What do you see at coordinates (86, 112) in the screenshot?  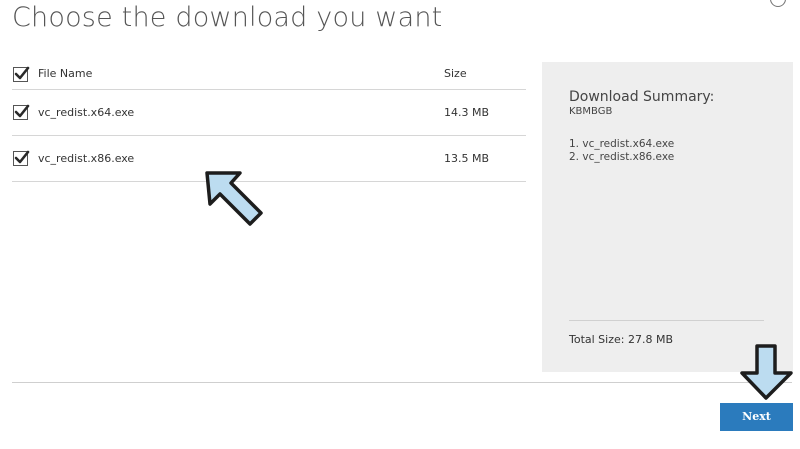 I see `file-name: vc_redist.x64.exe` at bounding box center [86, 112].